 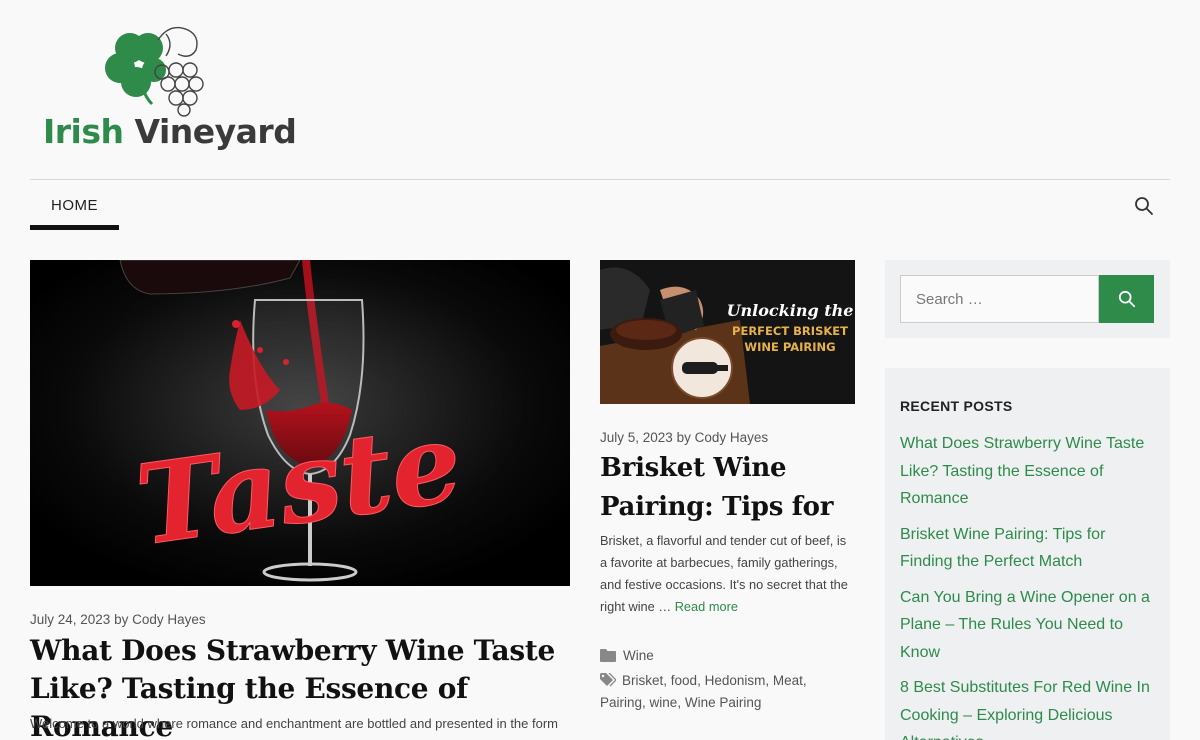 I want to click on read-more-link: Read more, so click(x=706, y=606).